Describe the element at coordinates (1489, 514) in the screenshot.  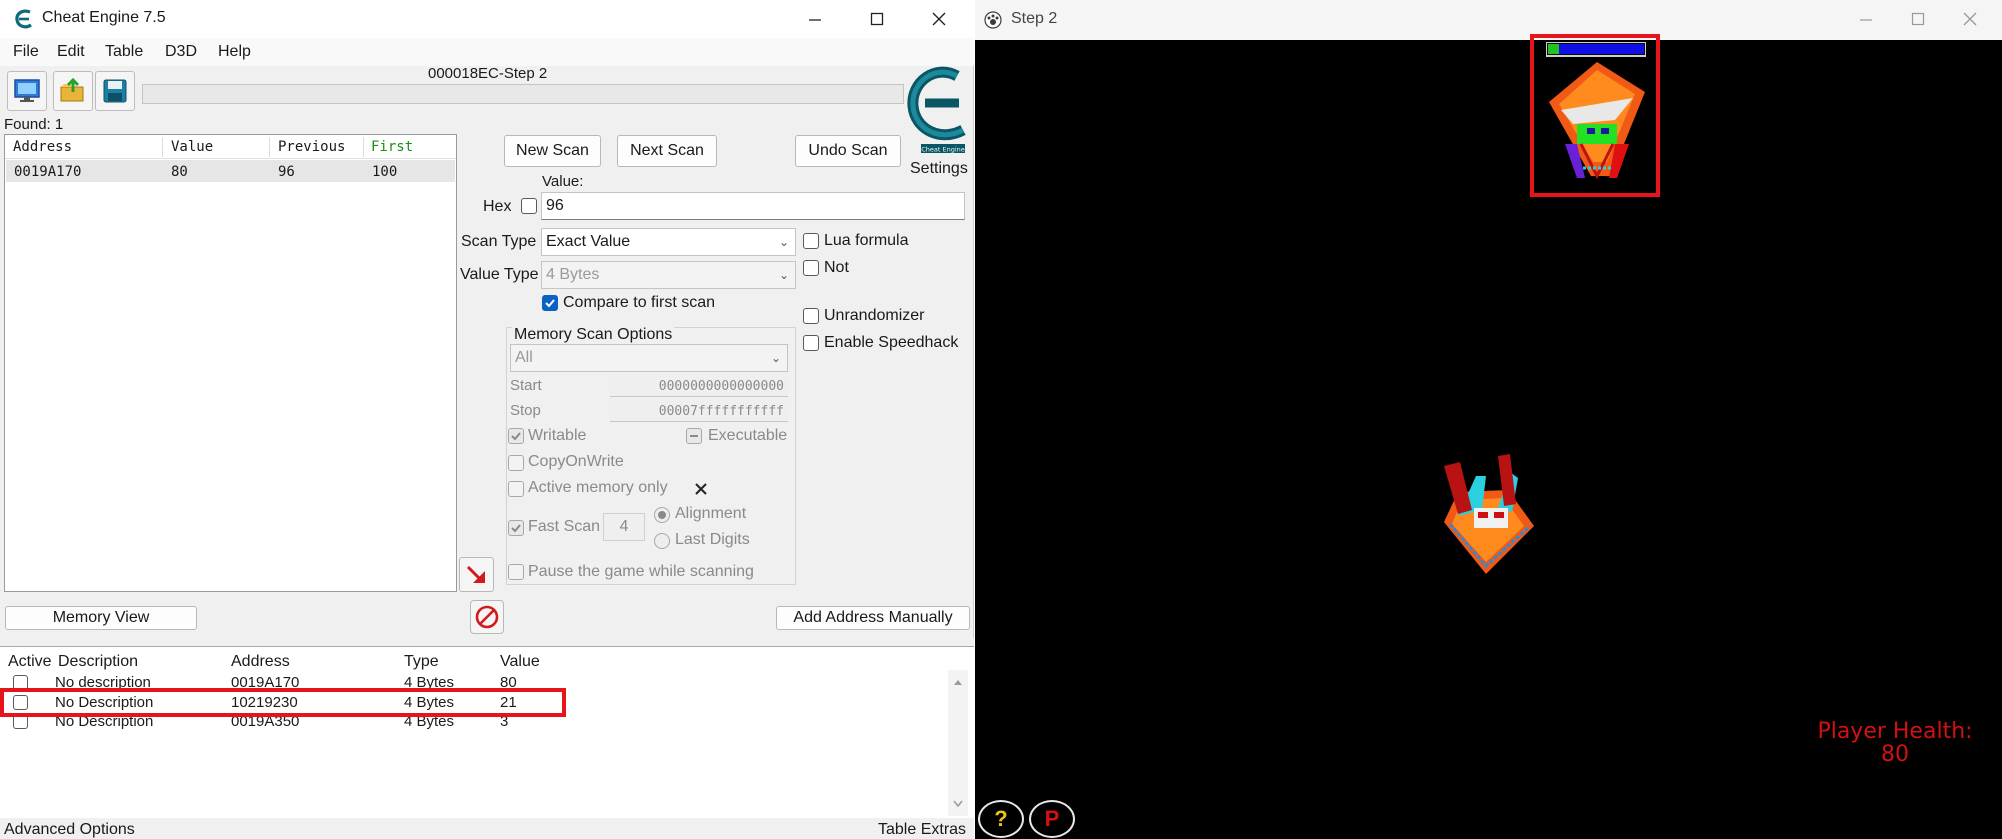
I see `player-ship-icon` at that location.